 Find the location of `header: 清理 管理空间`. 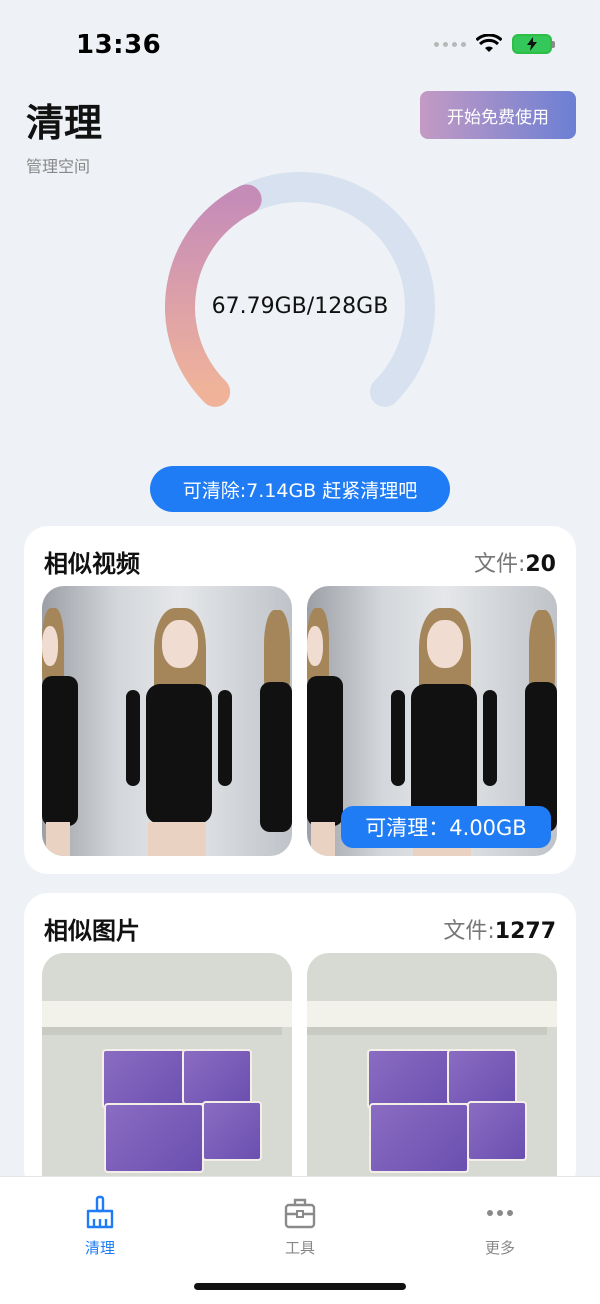

header: 清理 管理空间 is located at coordinates (64, 134).